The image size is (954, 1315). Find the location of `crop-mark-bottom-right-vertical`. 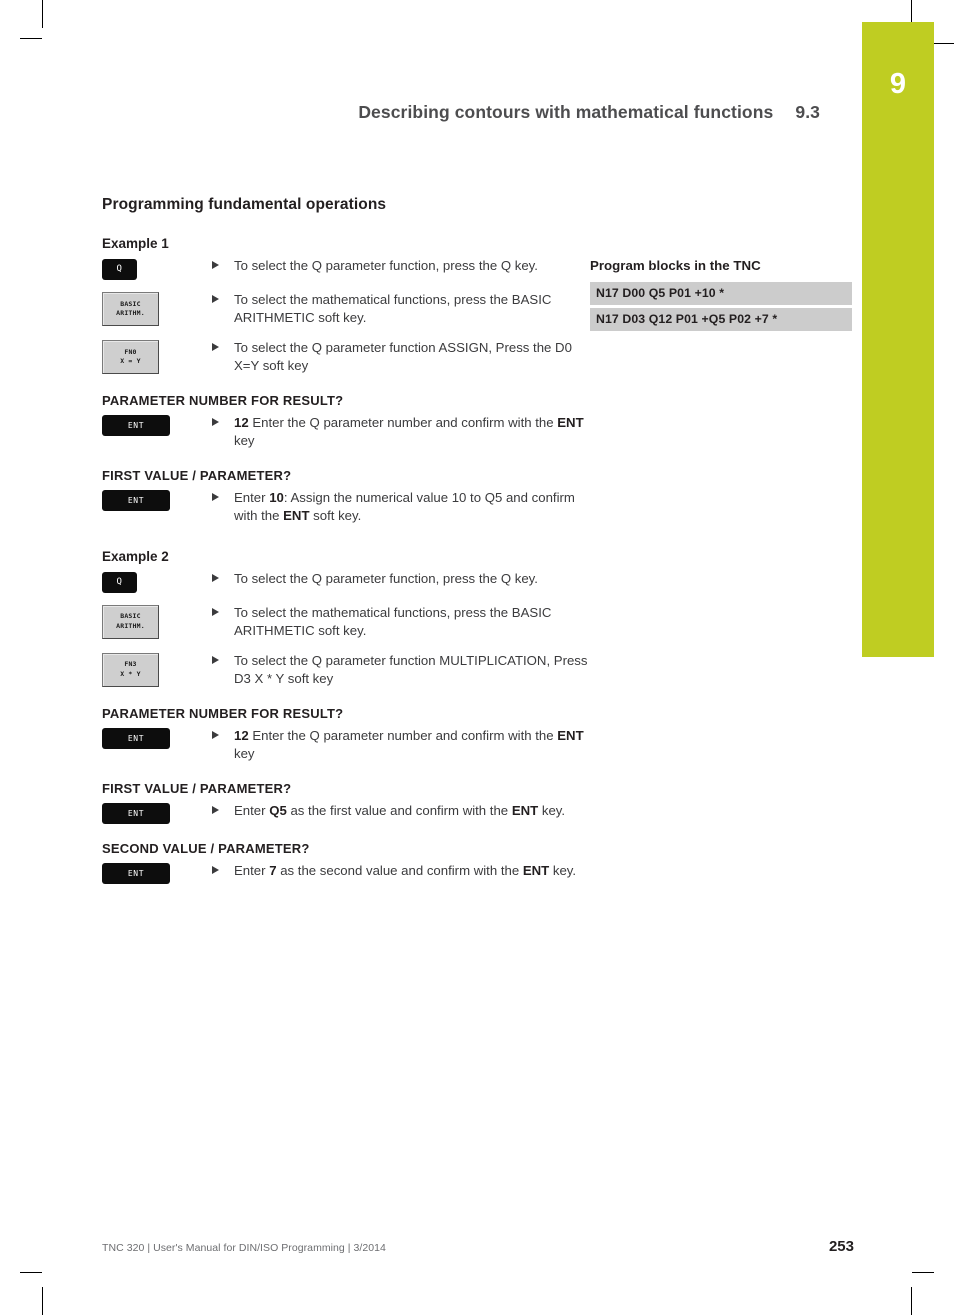

crop-mark-bottom-right-vertical is located at coordinates (911, 1301).